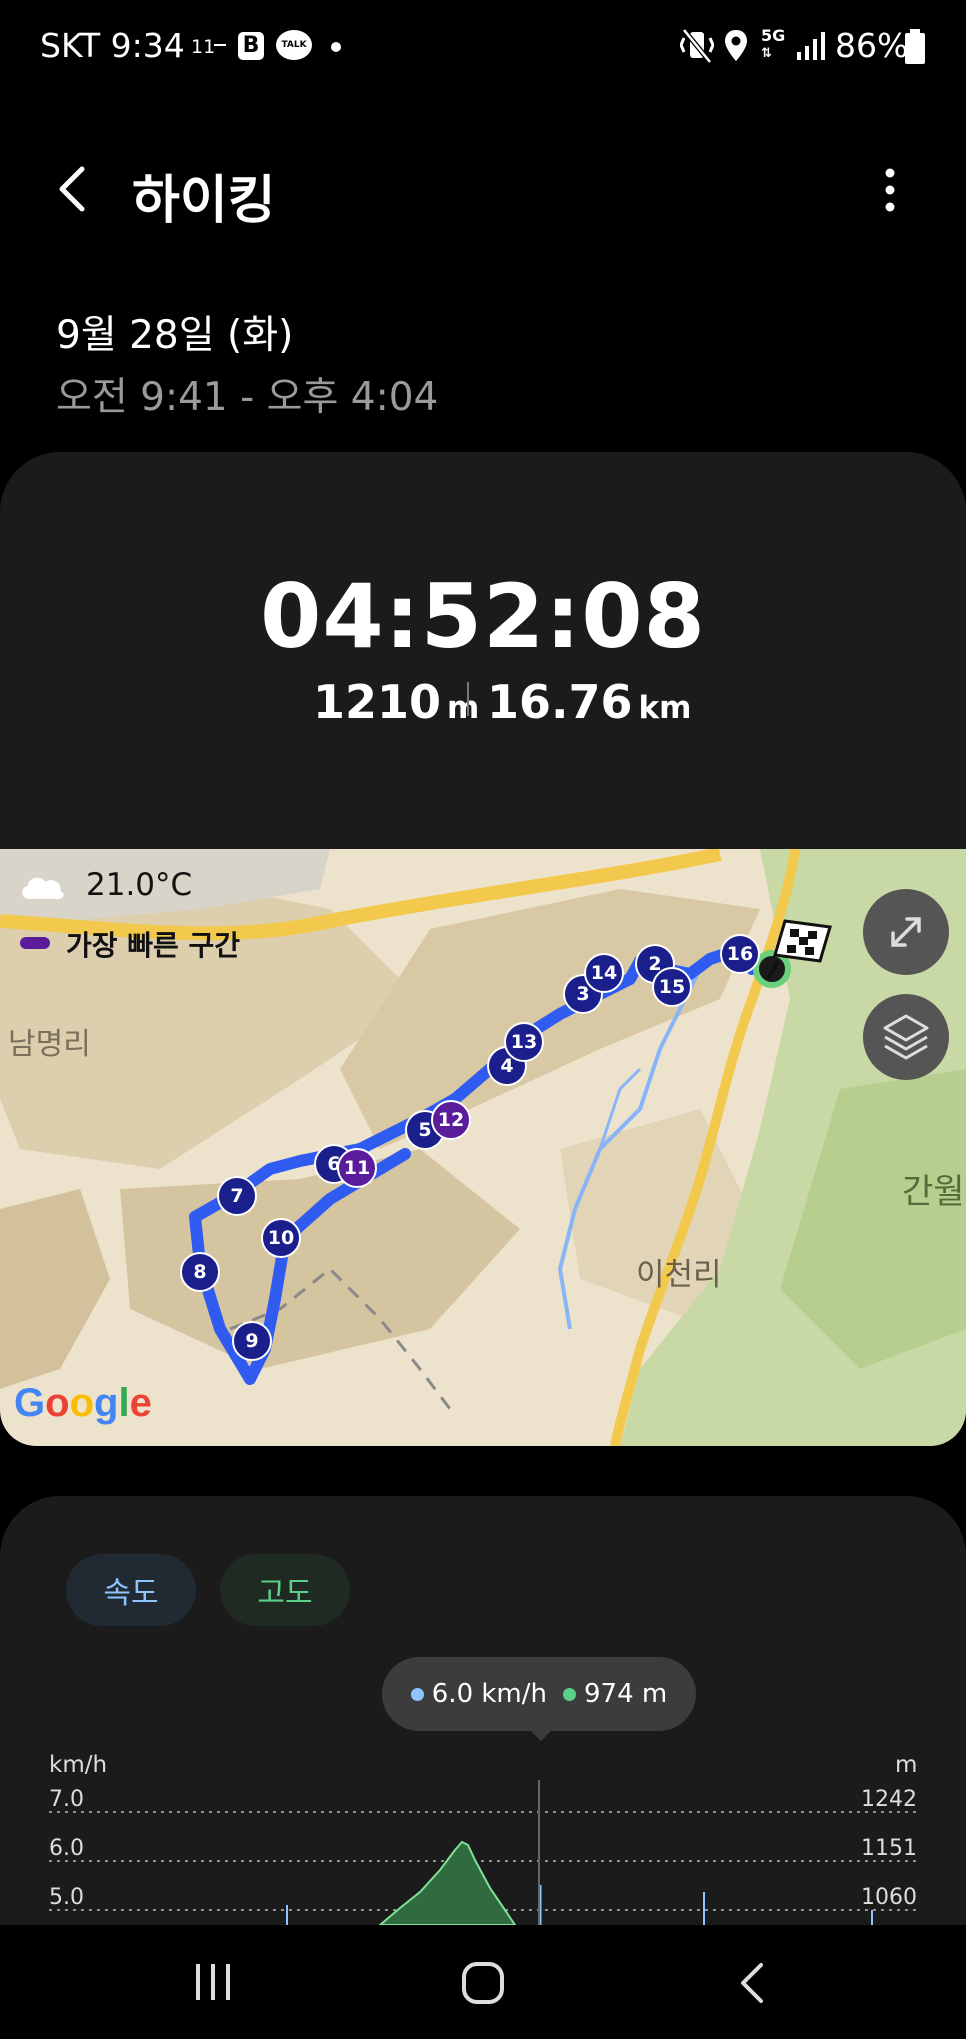 This screenshot has width=966, height=2039. What do you see at coordinates (83, 1403) in the screenshot?
I see `google-logo: Google` at bounding box center [83, 1403].